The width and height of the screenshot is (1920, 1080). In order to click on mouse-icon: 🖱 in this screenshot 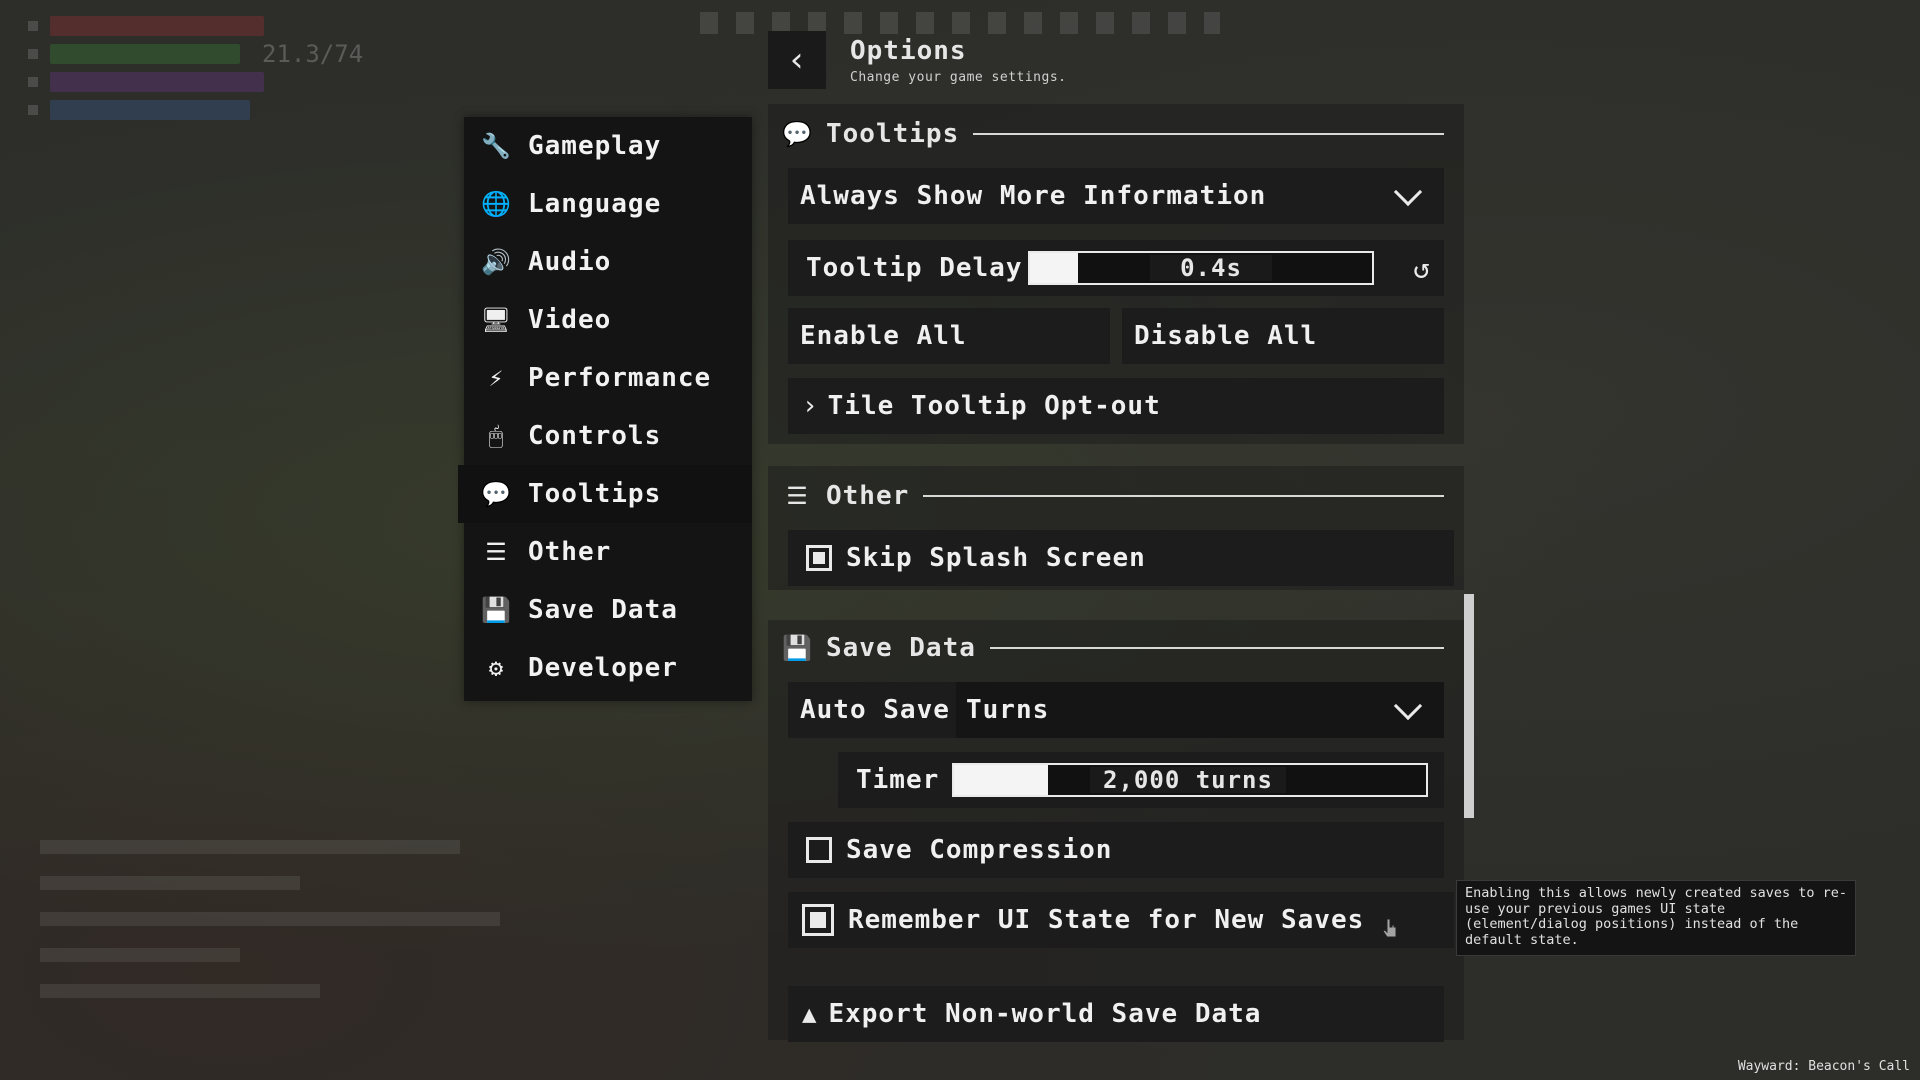, I will do `click(496, 436)`.